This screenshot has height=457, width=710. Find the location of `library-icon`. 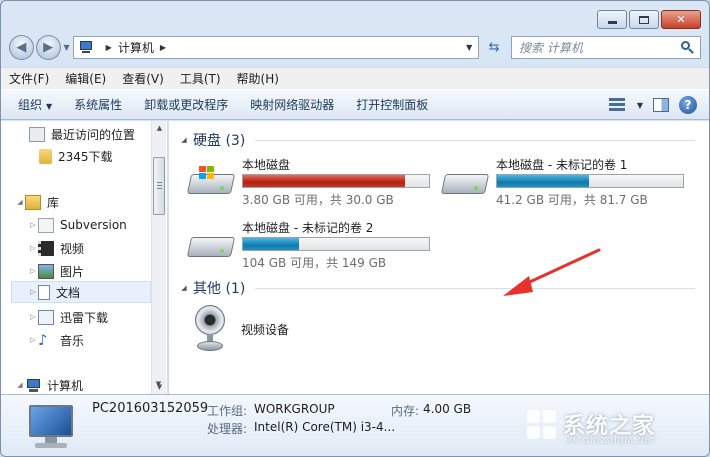

library-icon is located at coordinates (33, 202).